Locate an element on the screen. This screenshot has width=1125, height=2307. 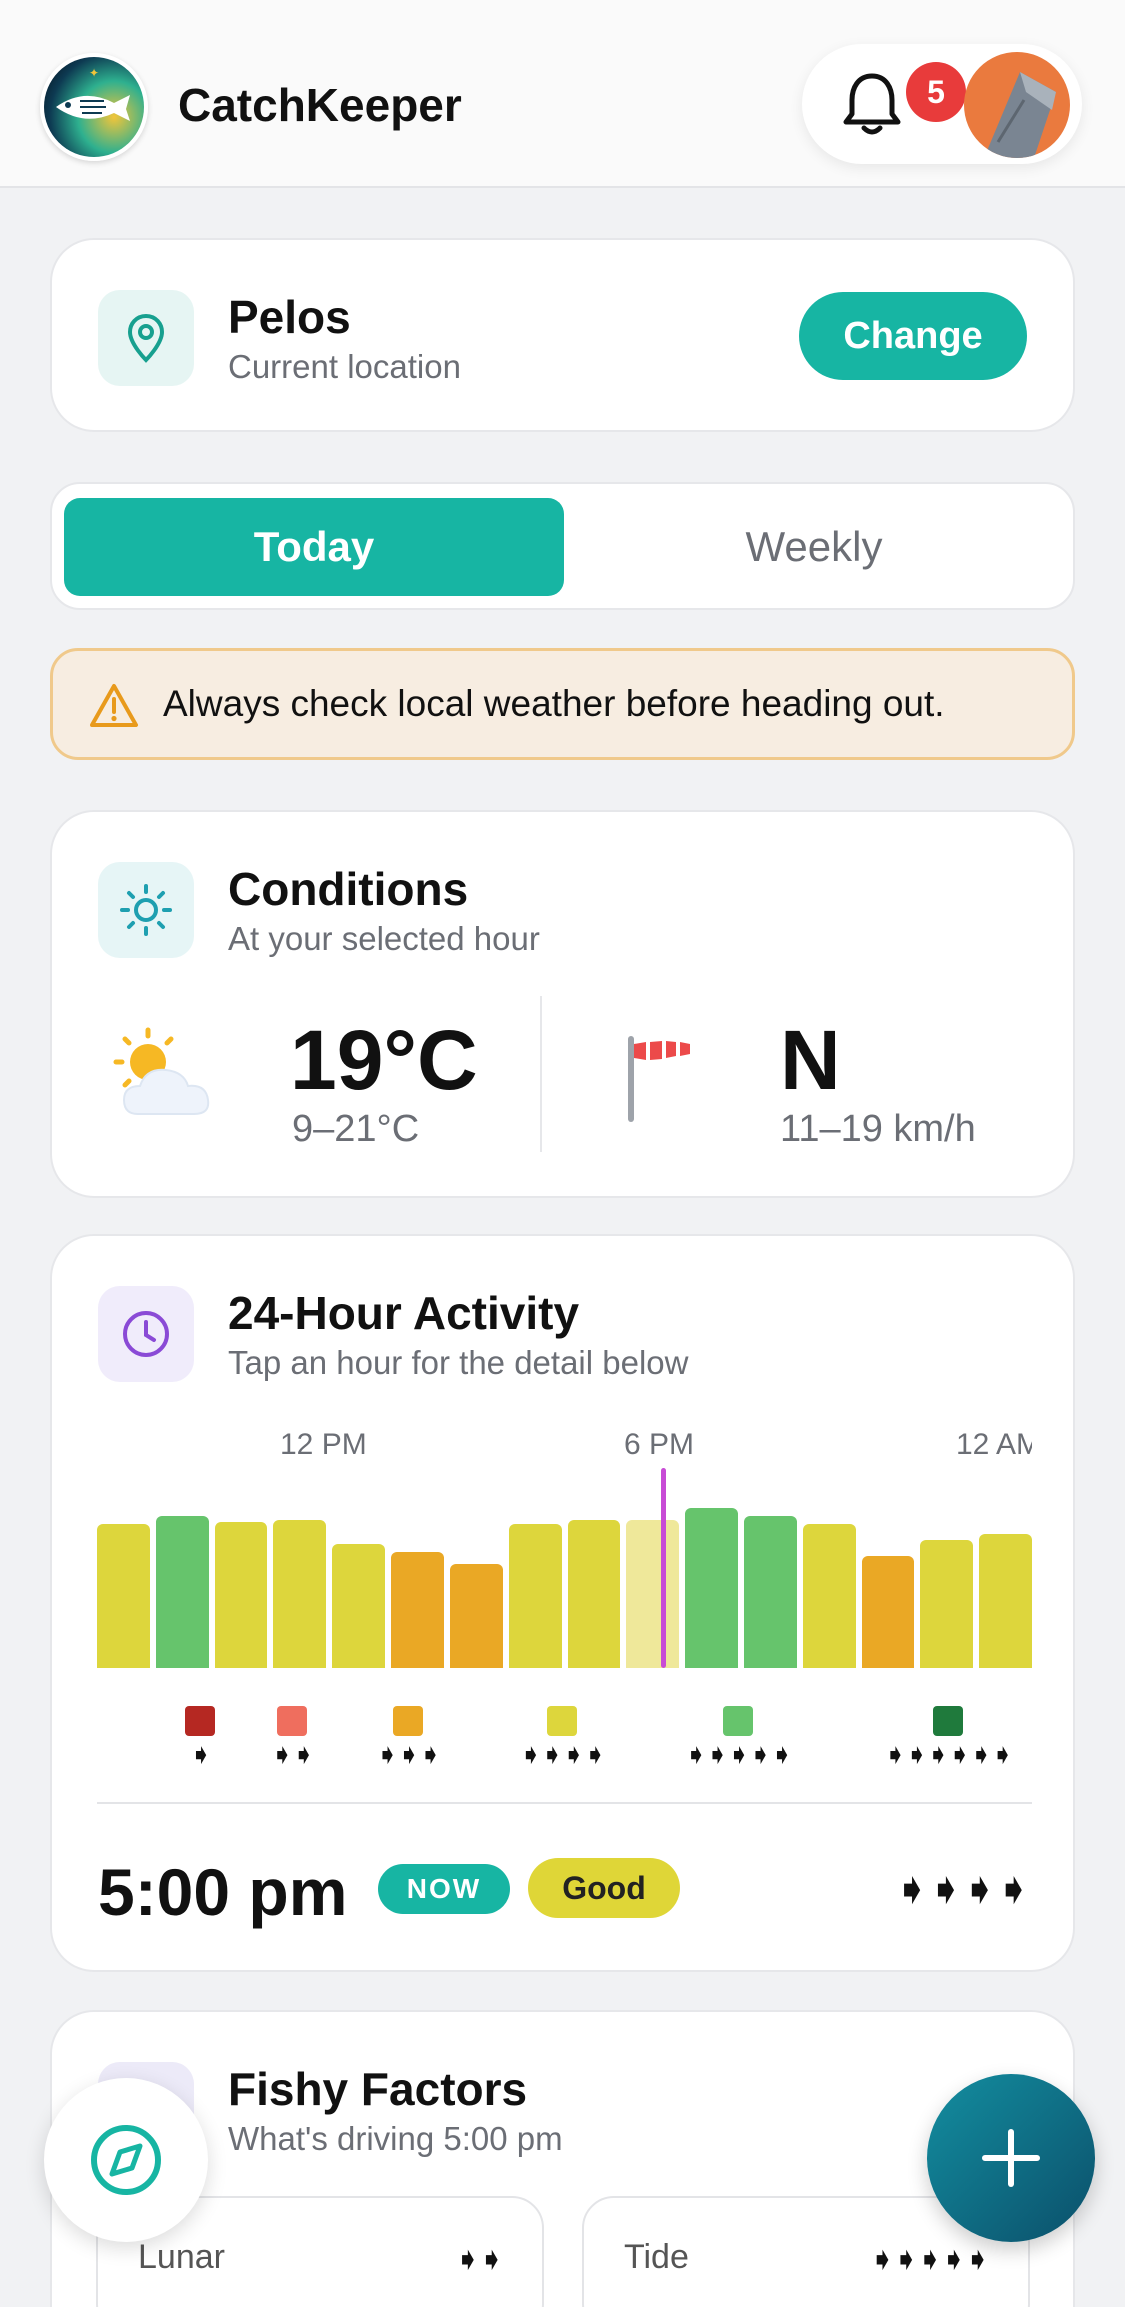
notification-badge: 5 is located at coordinates (936, 92).